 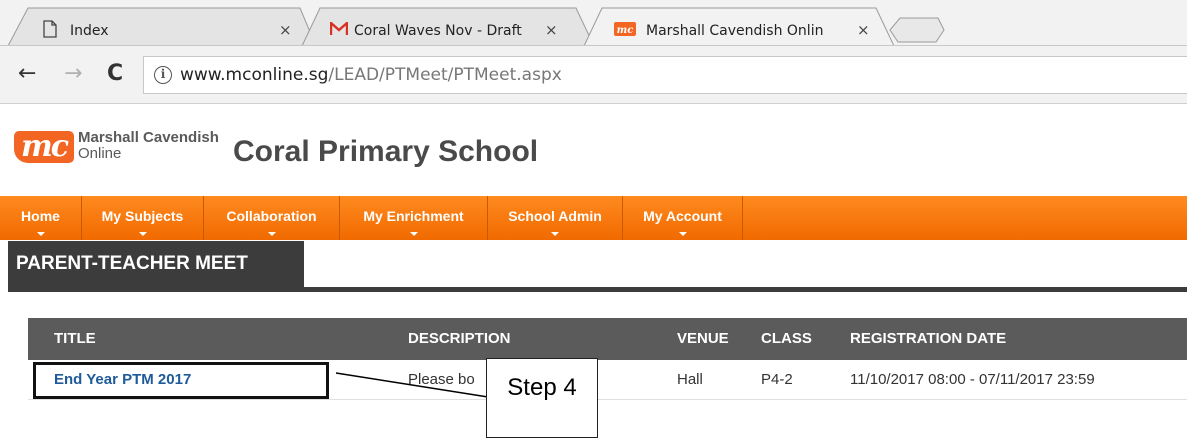 What do you see at coordinates (73, 73) in the screenshot?
I see `forward-arrow-icon: →` at bounding box center [73, 73].